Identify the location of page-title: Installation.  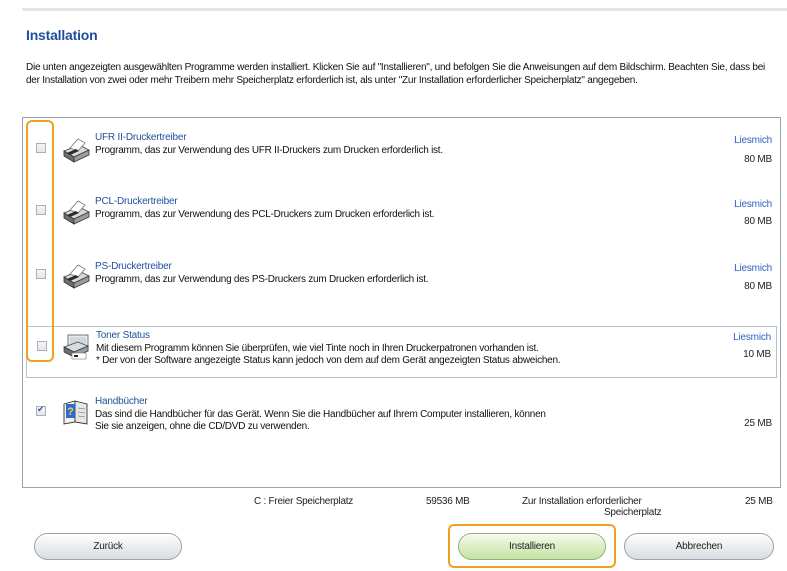
(62, 35).